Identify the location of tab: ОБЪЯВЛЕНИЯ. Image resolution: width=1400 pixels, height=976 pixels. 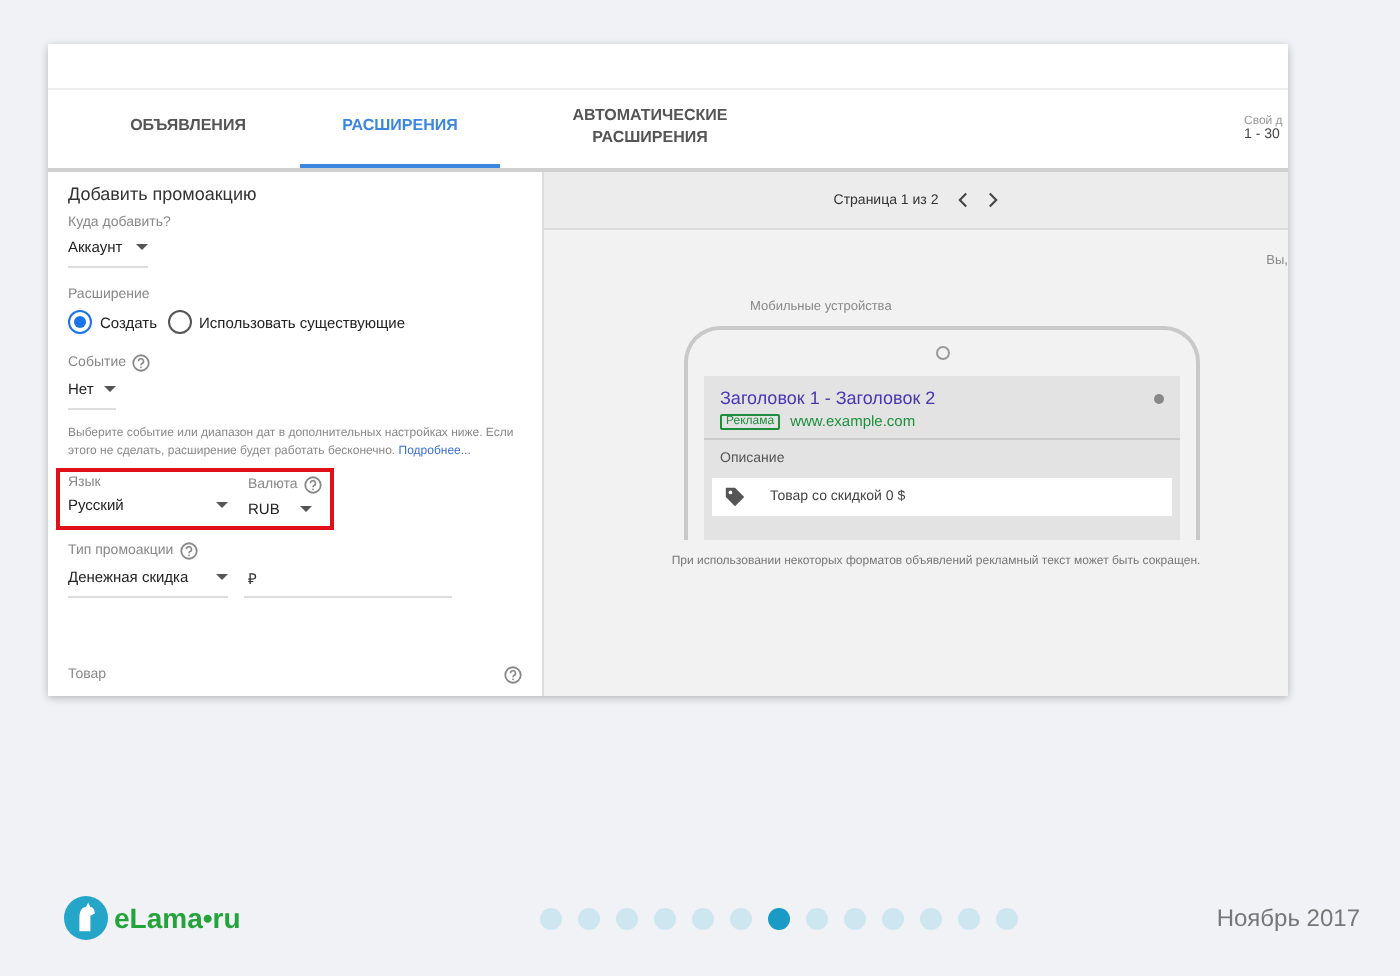
(188, 129).